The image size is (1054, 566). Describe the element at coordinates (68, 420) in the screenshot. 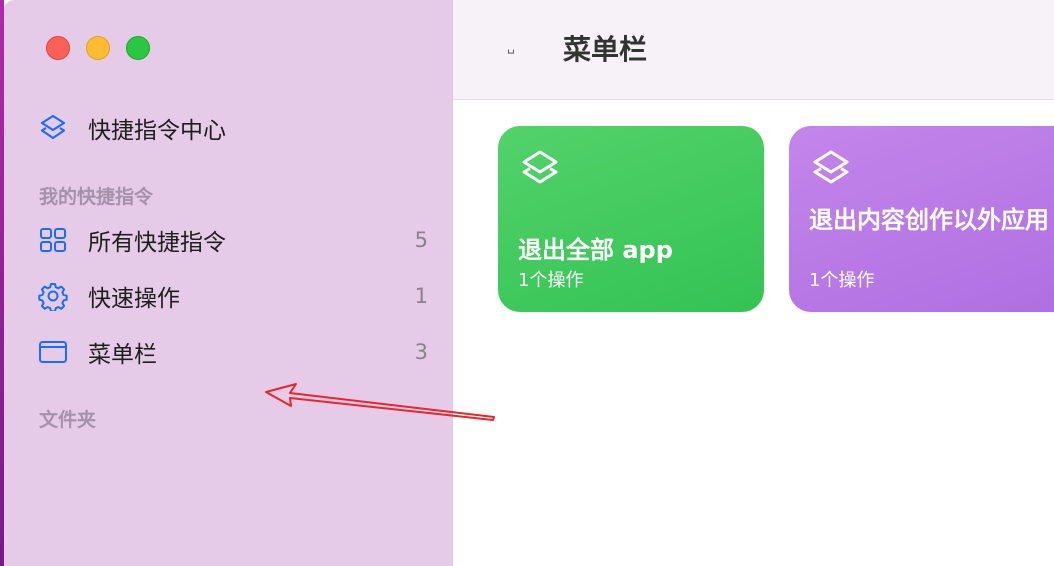

I see `section-header-folders: 文件夹` at that location.